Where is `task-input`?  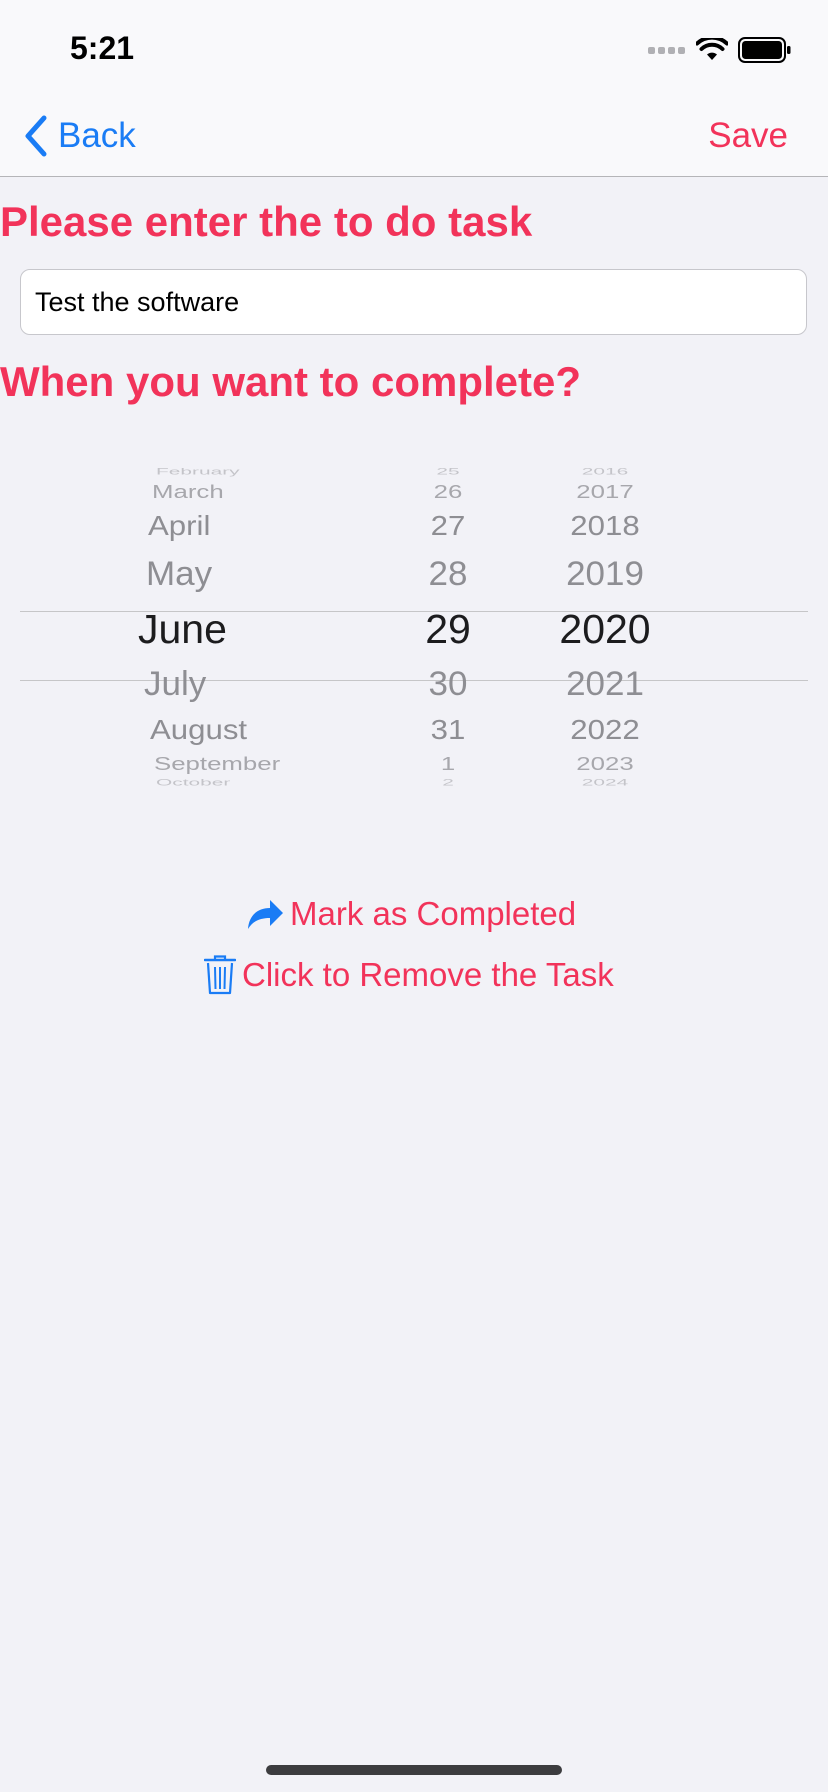
task-input is located at coordinates (413, 302).